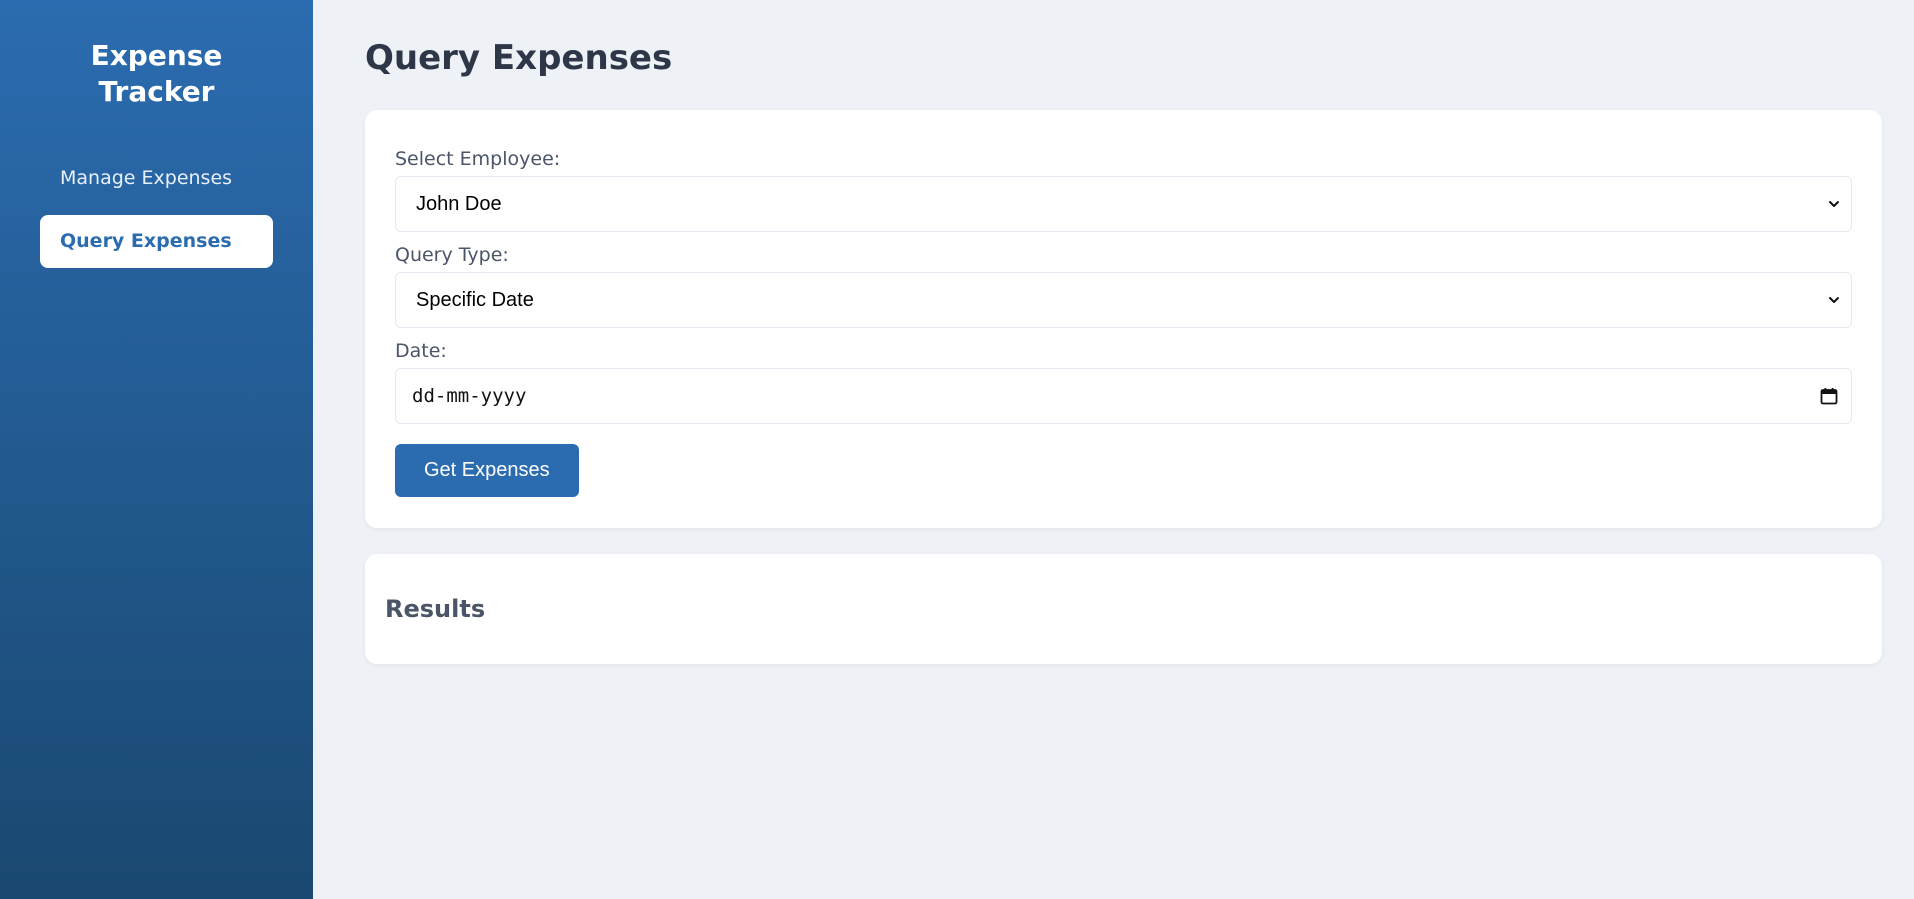 This screenshot has height=899, width=1914. I want to click on date-label: Date:, so click(421, 351).